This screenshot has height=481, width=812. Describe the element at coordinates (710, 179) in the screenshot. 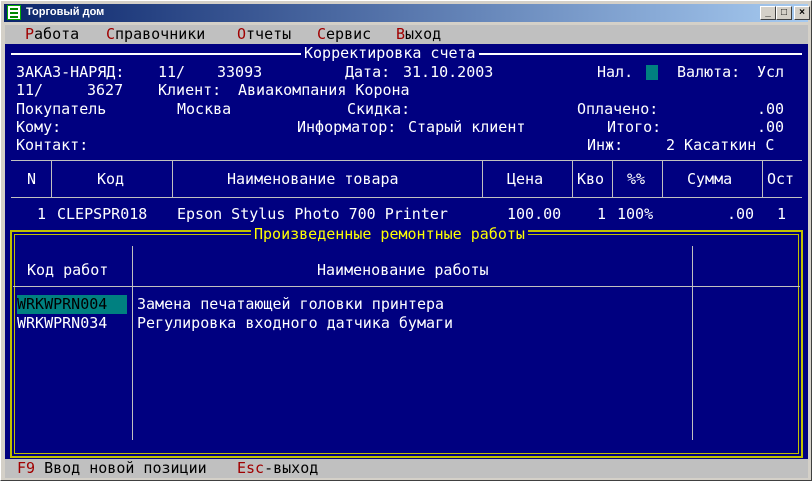

I see `items-header-sum: Сумма` at that location.